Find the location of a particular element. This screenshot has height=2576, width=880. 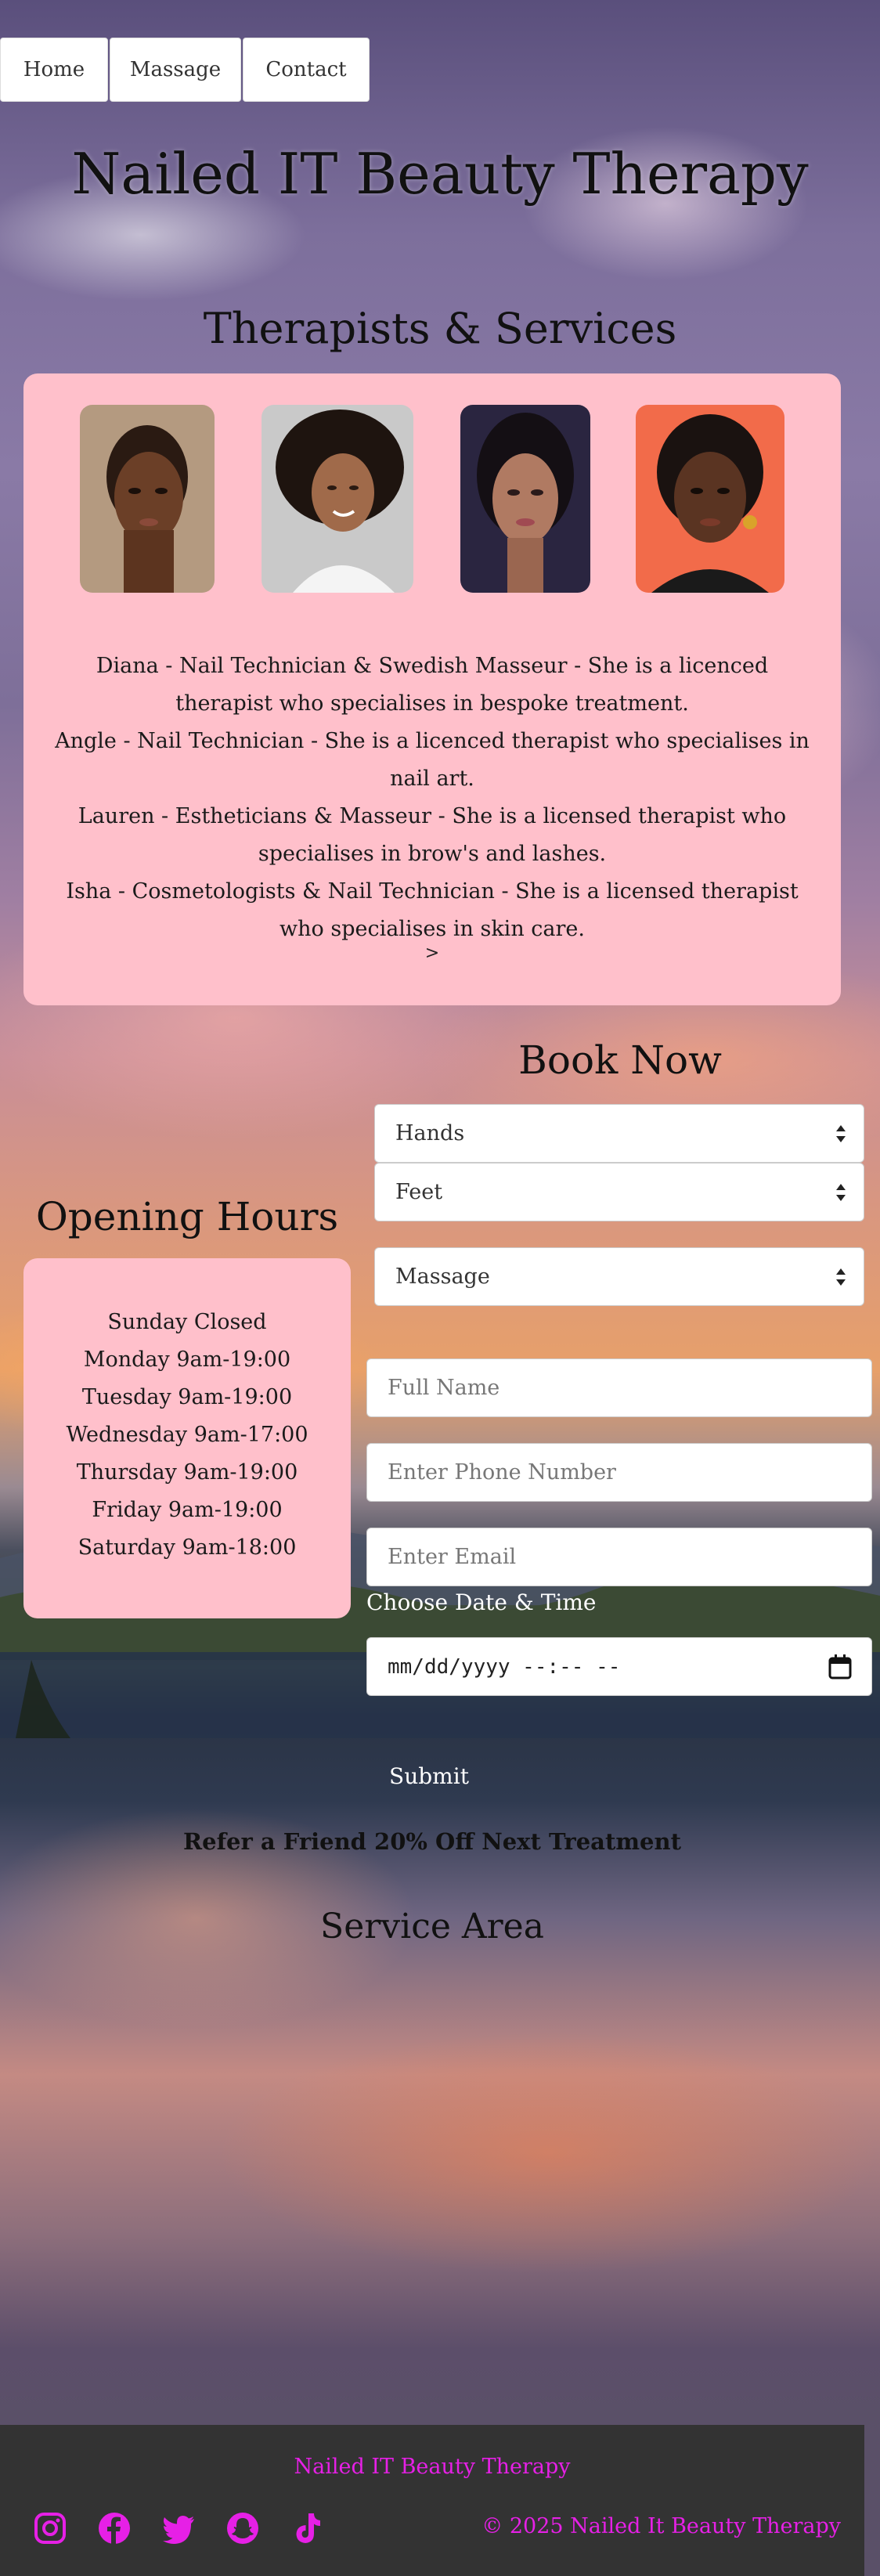

hours-thursday: Thursday 9am-19:00 is located at coordinates (187, 1472).